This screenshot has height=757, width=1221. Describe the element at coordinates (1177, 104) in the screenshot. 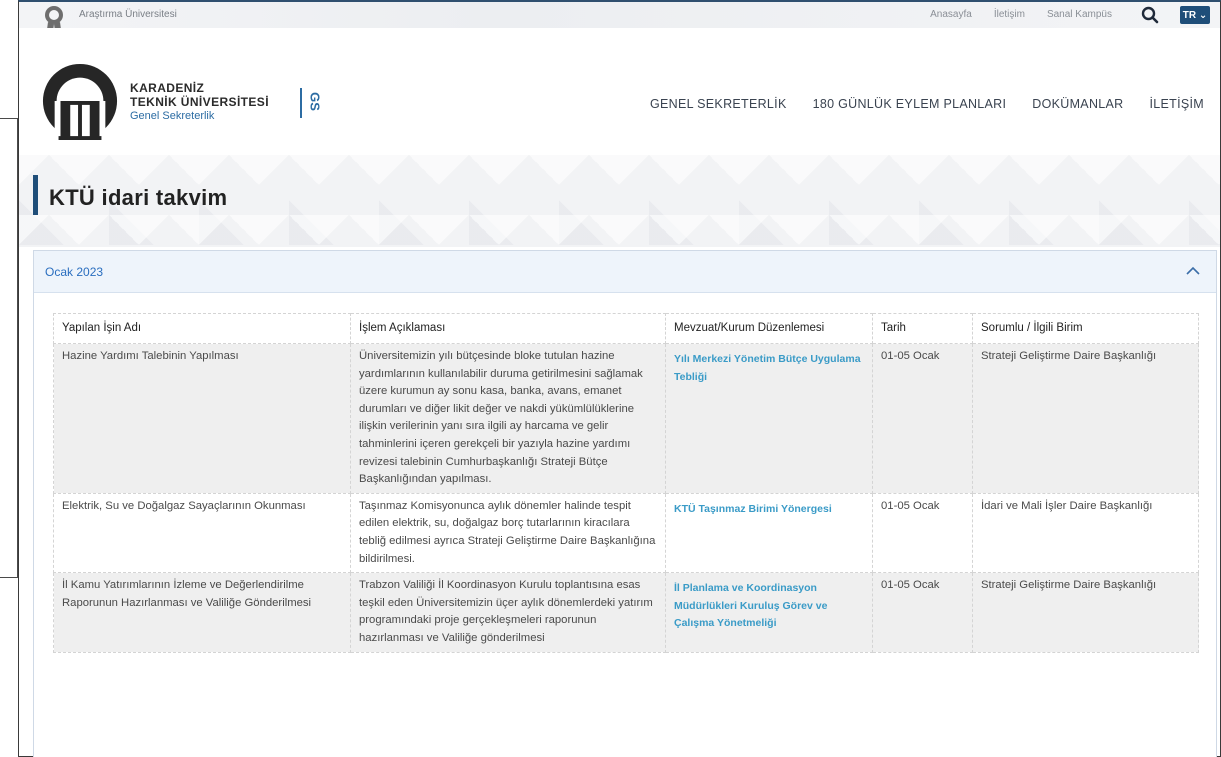

I see `nav-item-iletisim: İLETİŞİM` at that location.